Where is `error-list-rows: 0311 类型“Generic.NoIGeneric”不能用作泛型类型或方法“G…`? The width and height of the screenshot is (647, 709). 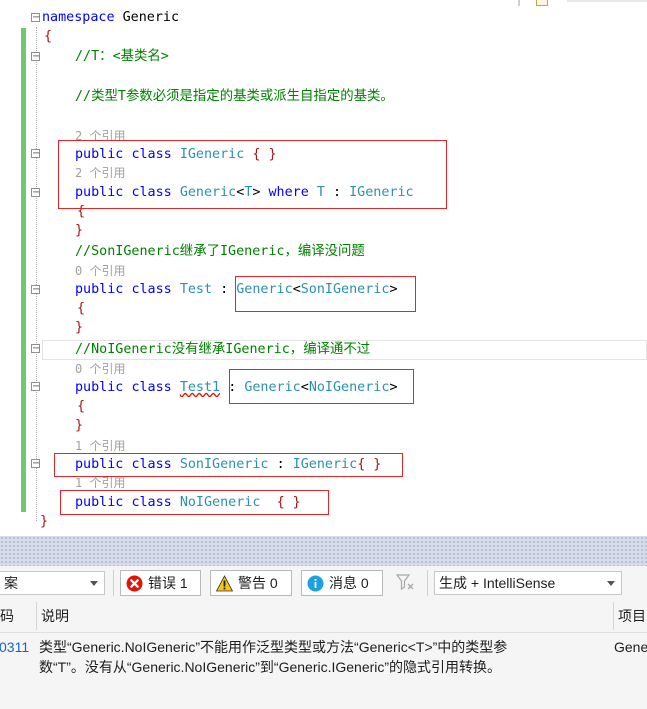
error-list-rows: 0311 类型“Generic.NoIGeneric”不能用作泛型类型或方法“G… is located at coordinates (323, 671).